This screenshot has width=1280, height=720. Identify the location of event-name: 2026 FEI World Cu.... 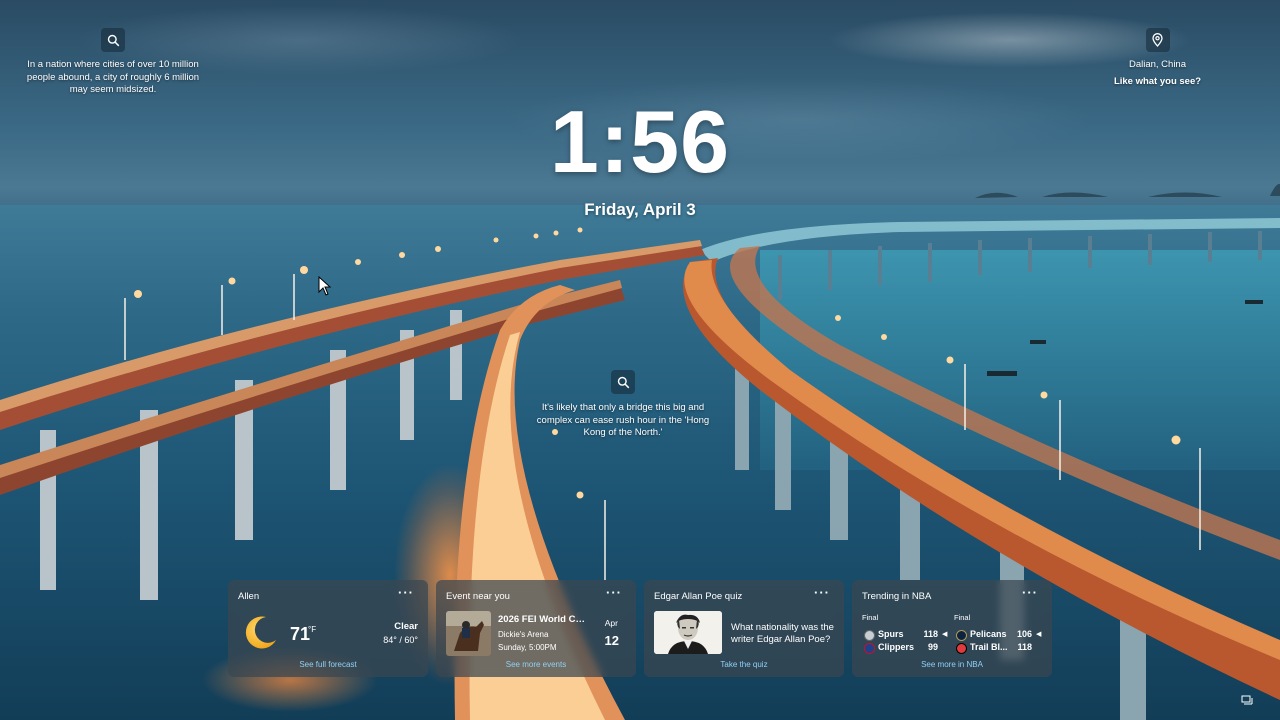
(543, 619).